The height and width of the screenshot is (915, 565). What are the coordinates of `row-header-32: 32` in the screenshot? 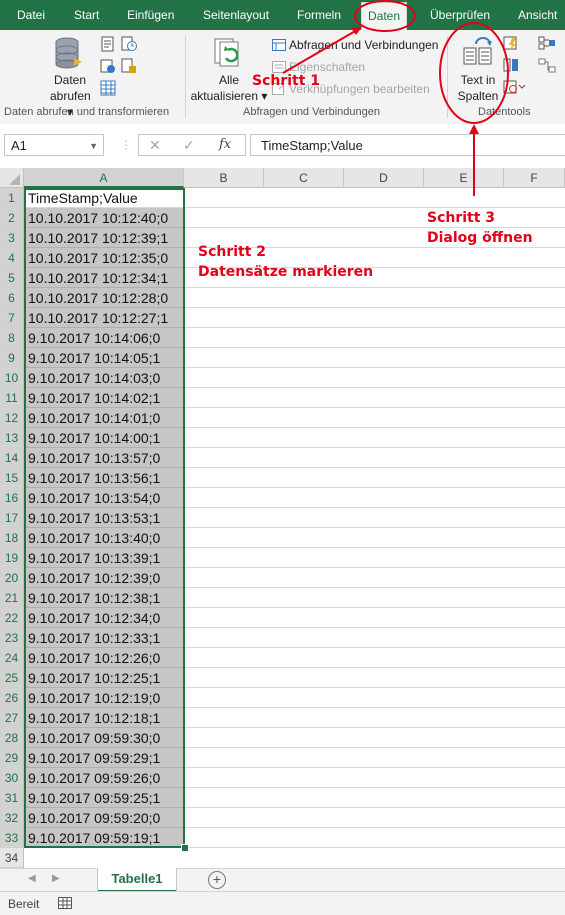 It's located at (12, 818).